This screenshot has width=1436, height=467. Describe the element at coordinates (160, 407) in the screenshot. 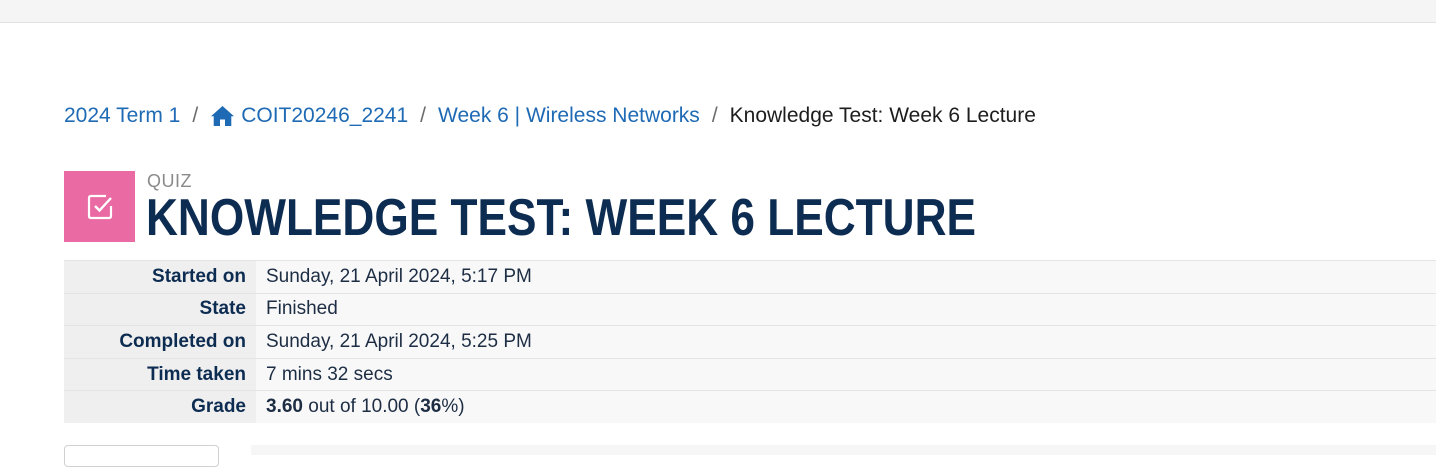

I see `summary-label: Grade` at that location.